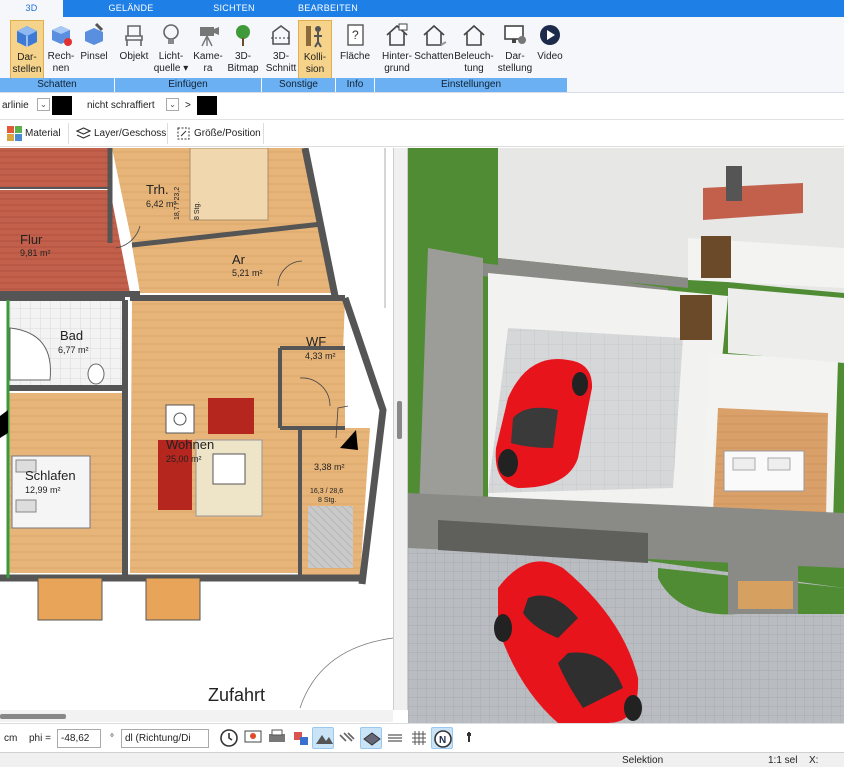  What do you see at coordinates (301, 738) in the screenshot?
I see `boxes-icon` at bounding box center [301, 738].